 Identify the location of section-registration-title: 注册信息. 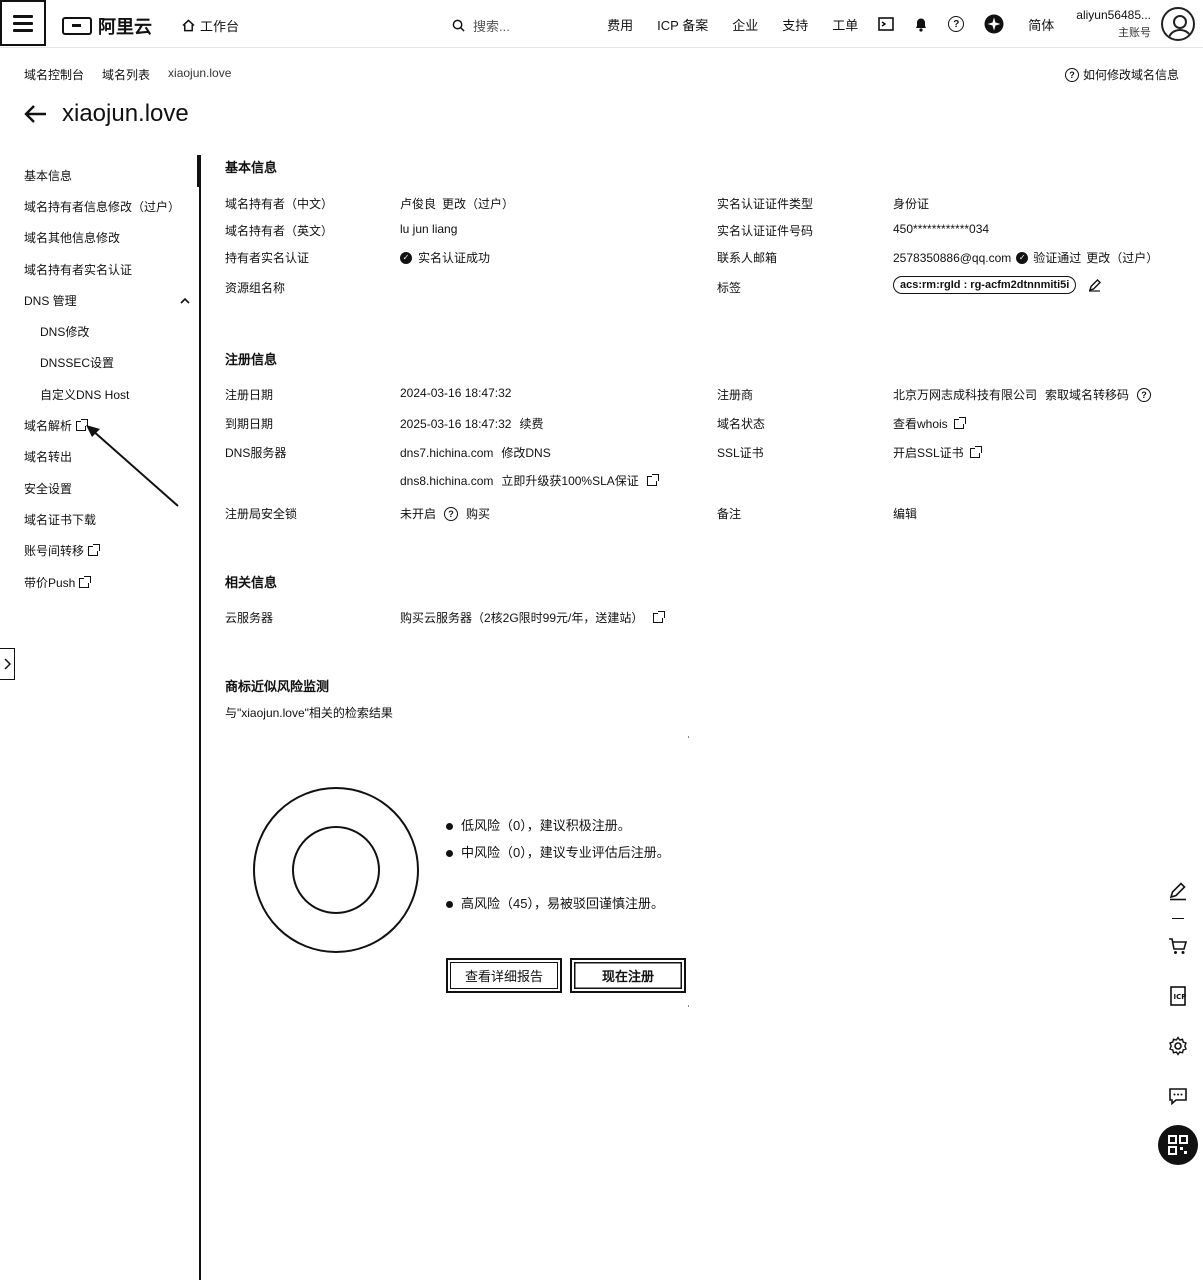
(251, 359).